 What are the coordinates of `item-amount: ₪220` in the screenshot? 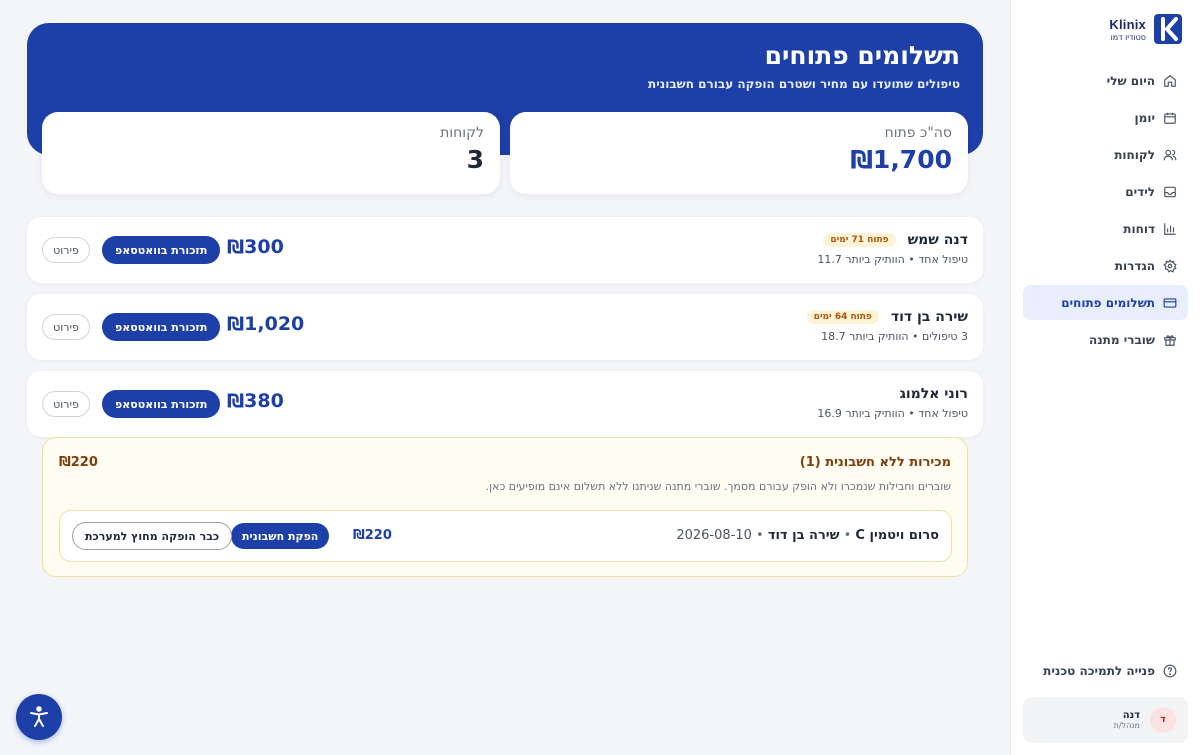 It's located at (372, 535).